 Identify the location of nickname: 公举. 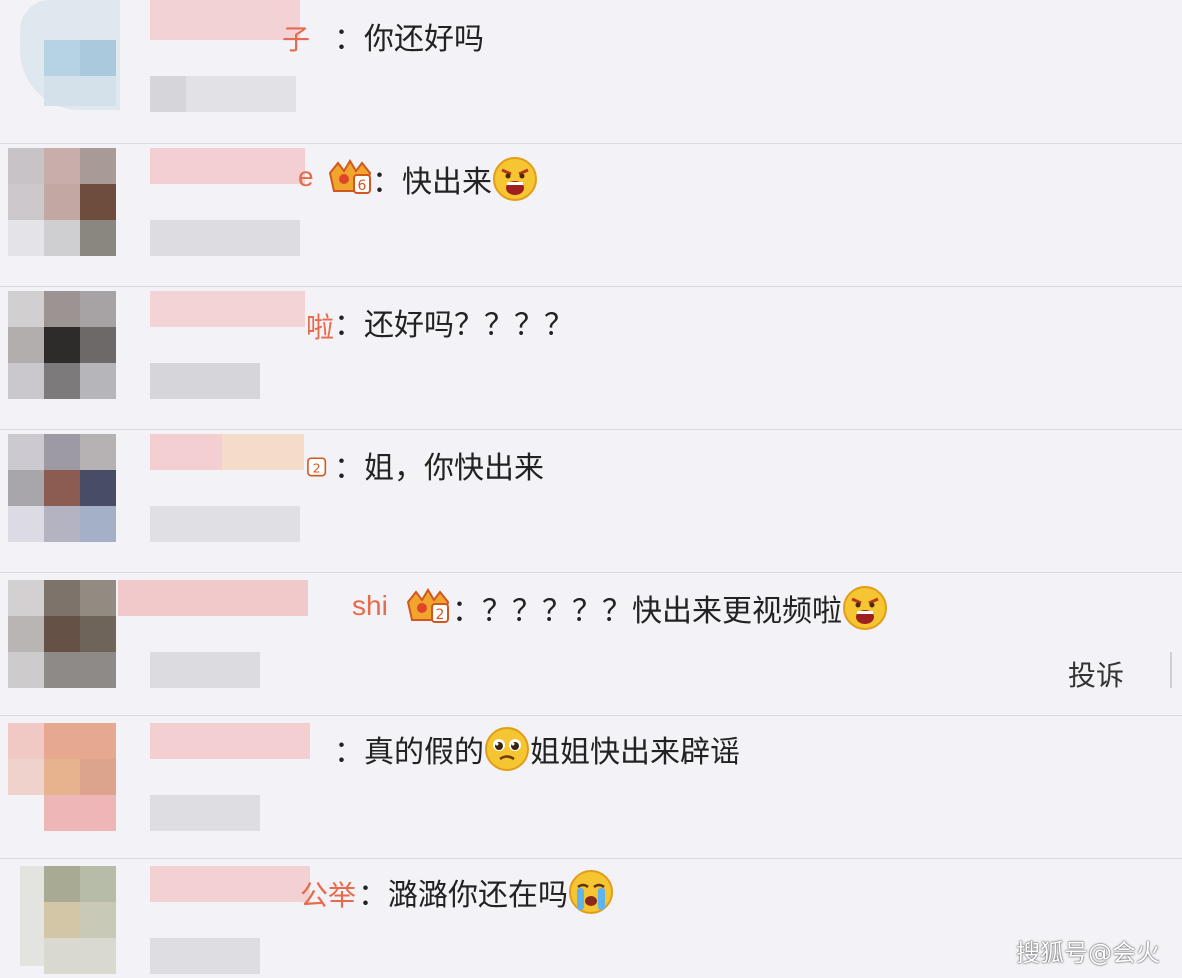
(328, 894).